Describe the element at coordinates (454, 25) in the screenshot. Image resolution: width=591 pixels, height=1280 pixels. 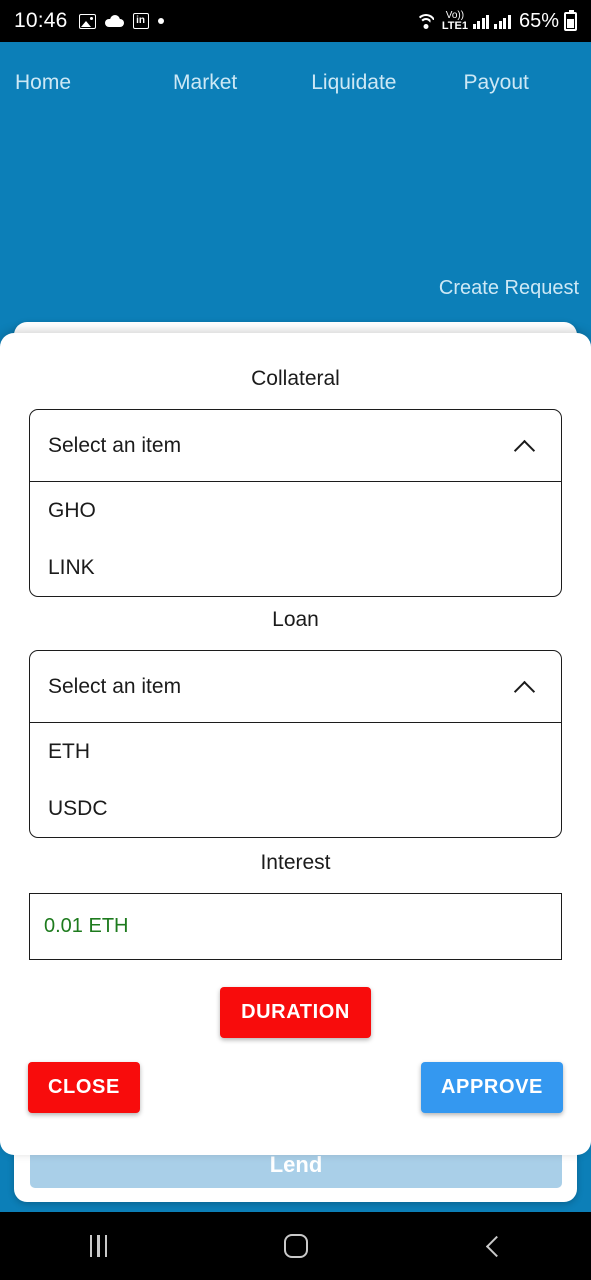
I see `volte-label: LTE1` at that location.